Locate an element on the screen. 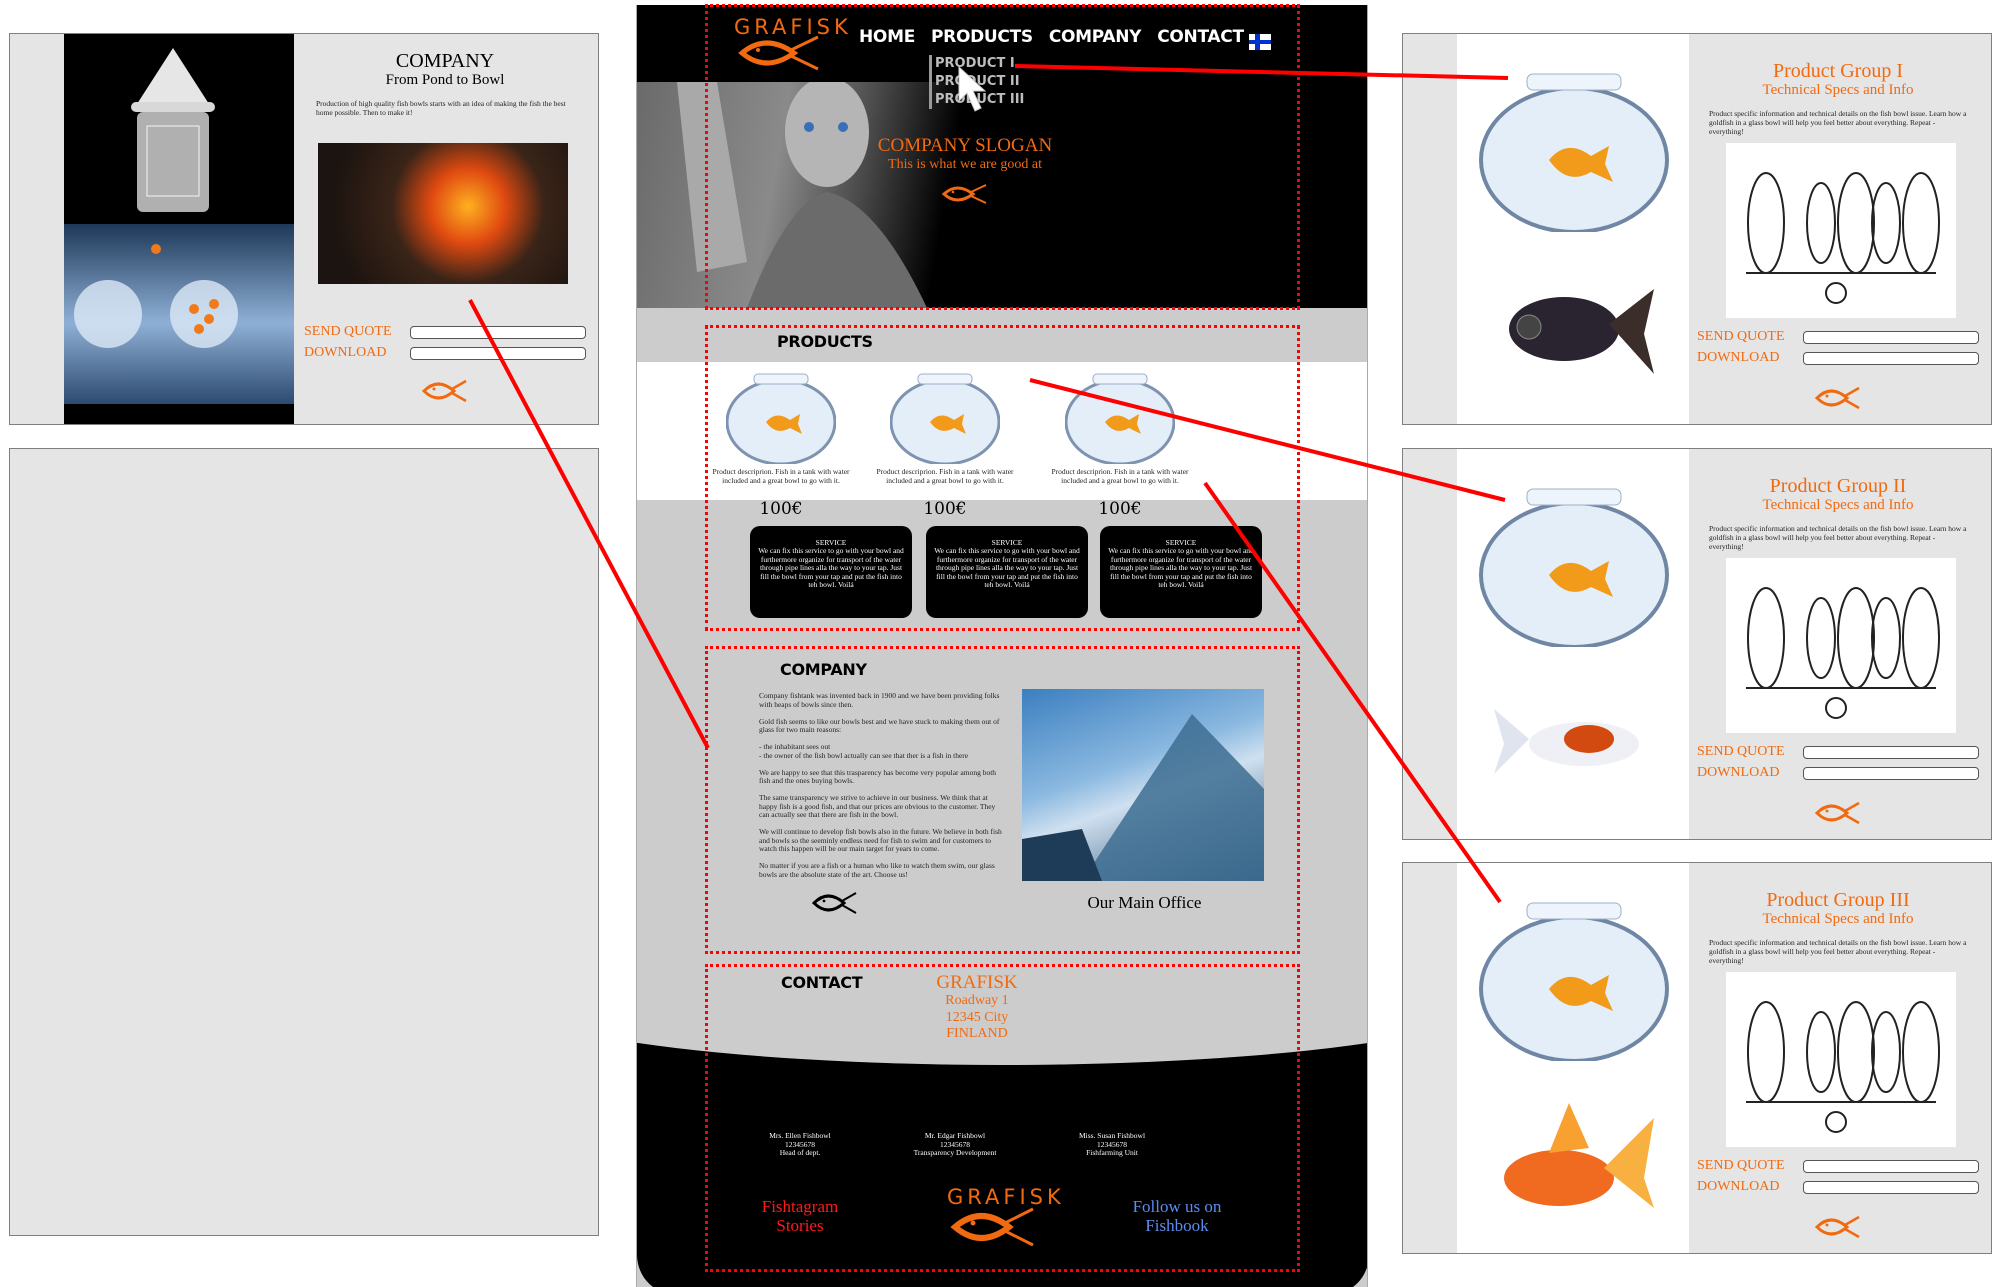  products-section-title: PRODUCTS is located at coordinates (825, 341).